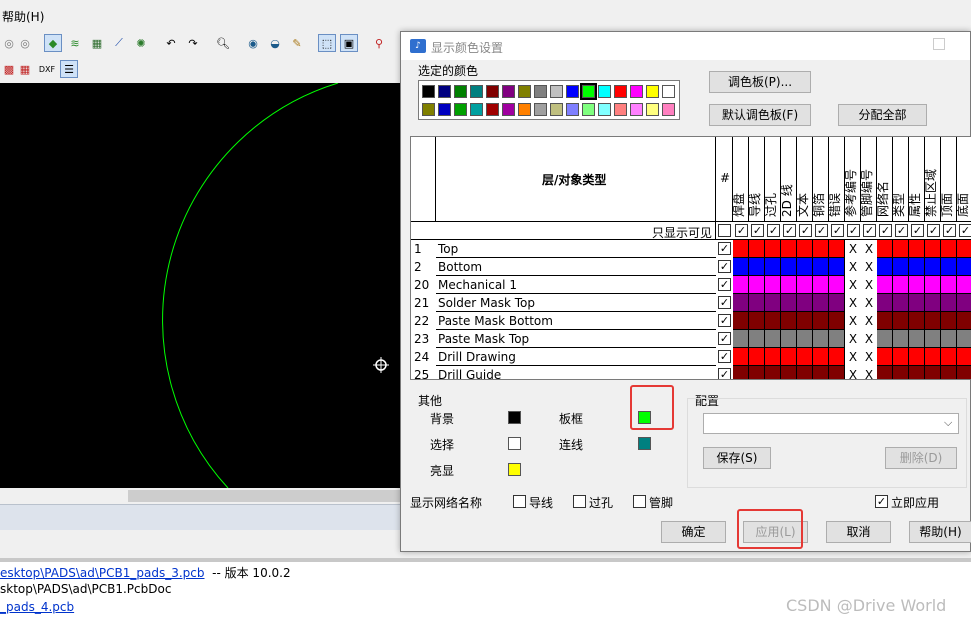 This screenshot has width=971, height=622. Describe the element at coordinates (514, 443) in the screenshot. I see `selection-swatch` at that location.